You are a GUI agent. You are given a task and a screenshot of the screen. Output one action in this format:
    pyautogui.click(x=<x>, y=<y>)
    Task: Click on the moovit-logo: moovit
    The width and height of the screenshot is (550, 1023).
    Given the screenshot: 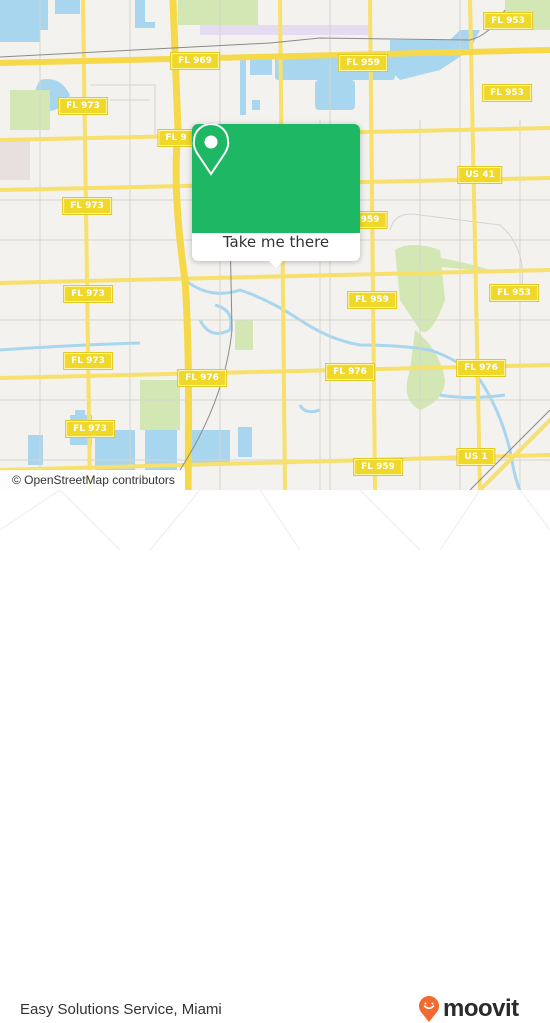 What is the action you would take?
    pyautogui.click(x=468, y=1009)
    